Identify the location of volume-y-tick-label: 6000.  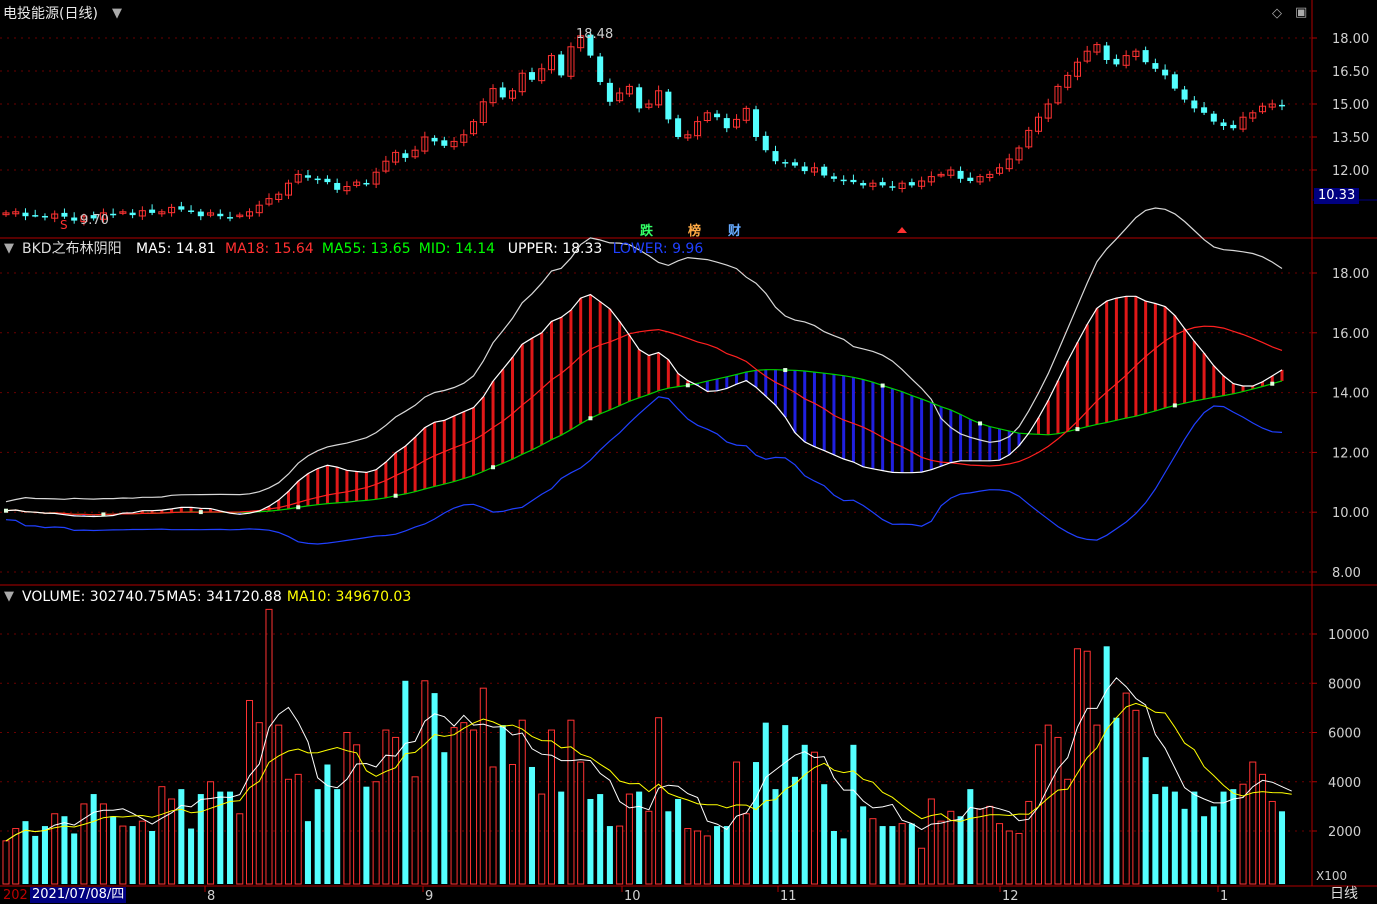
(1344, 734).